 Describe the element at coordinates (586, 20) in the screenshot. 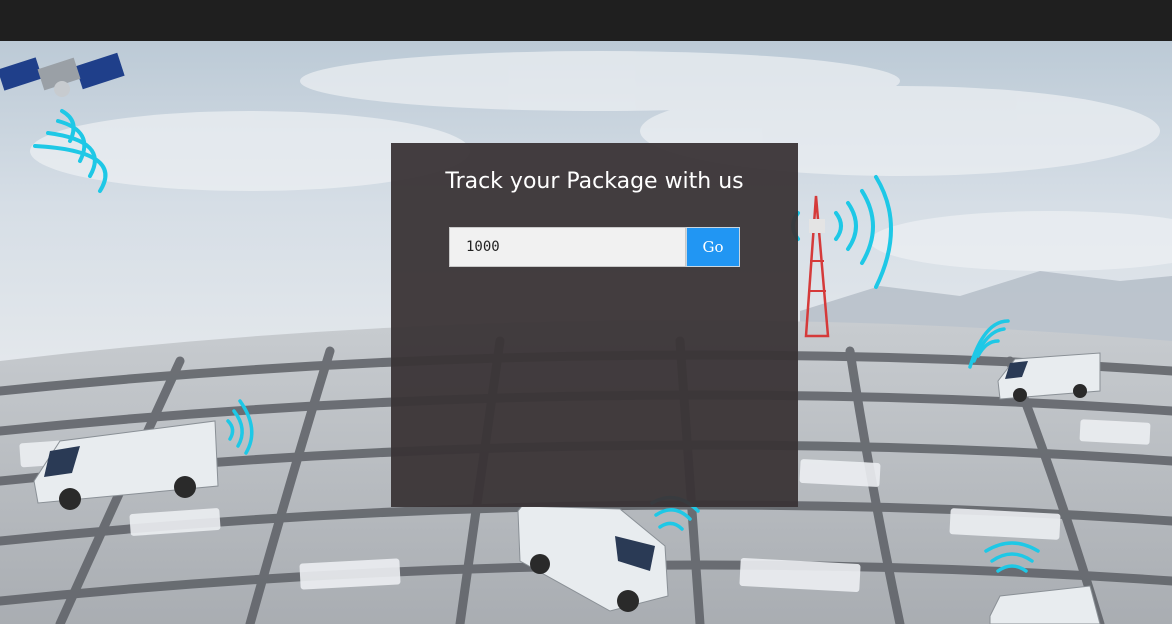

I see `top-navbar` at that location.